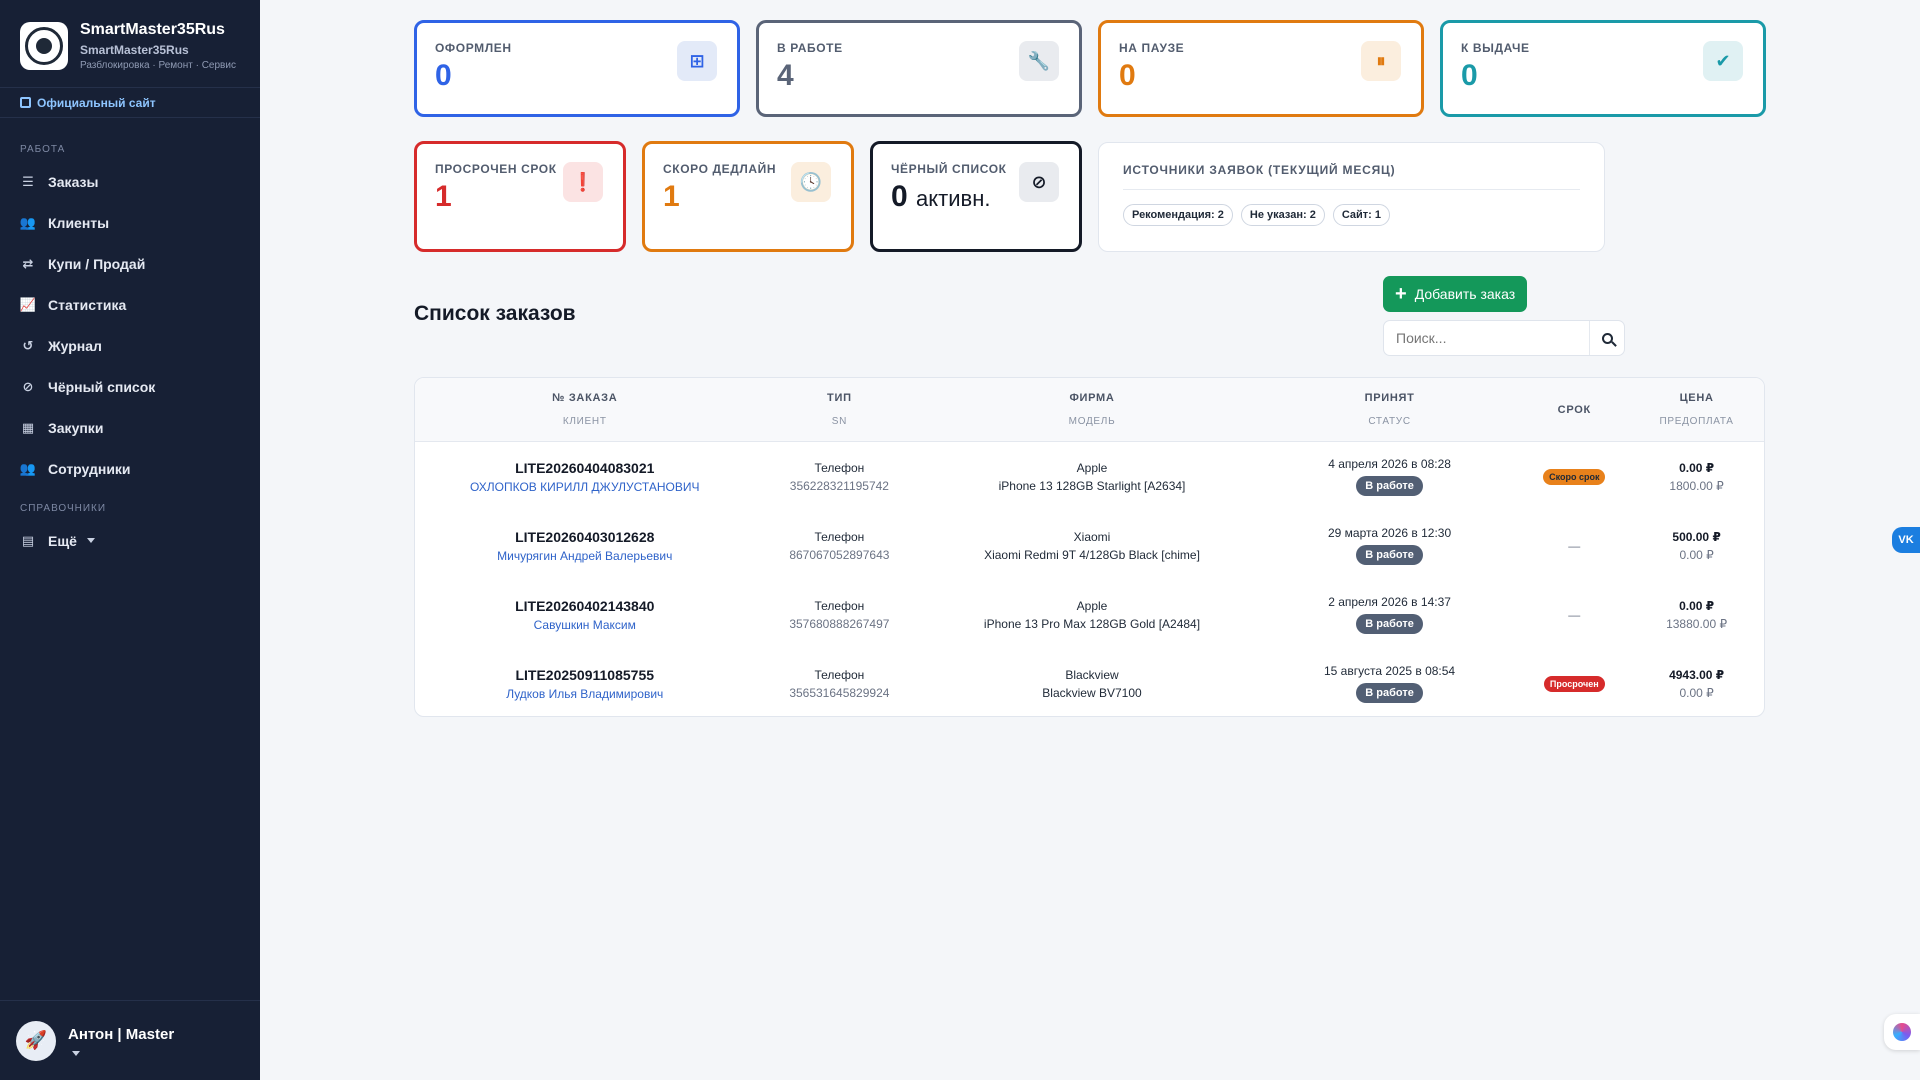 Image resolution: width=1920 pixels, height=1080 pixels. I want to click on column-term: СРОК, so click(1574, 409).